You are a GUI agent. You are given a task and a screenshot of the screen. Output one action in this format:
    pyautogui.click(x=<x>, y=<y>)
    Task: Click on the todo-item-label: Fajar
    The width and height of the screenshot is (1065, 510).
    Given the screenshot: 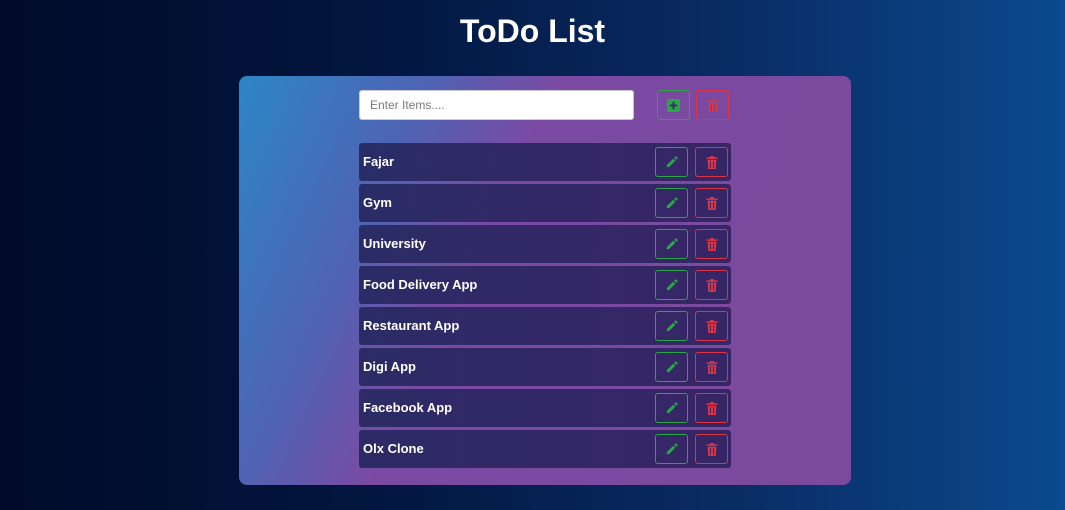 What is the action you would take?
    pyautogui.click(x=379, y=161)
    